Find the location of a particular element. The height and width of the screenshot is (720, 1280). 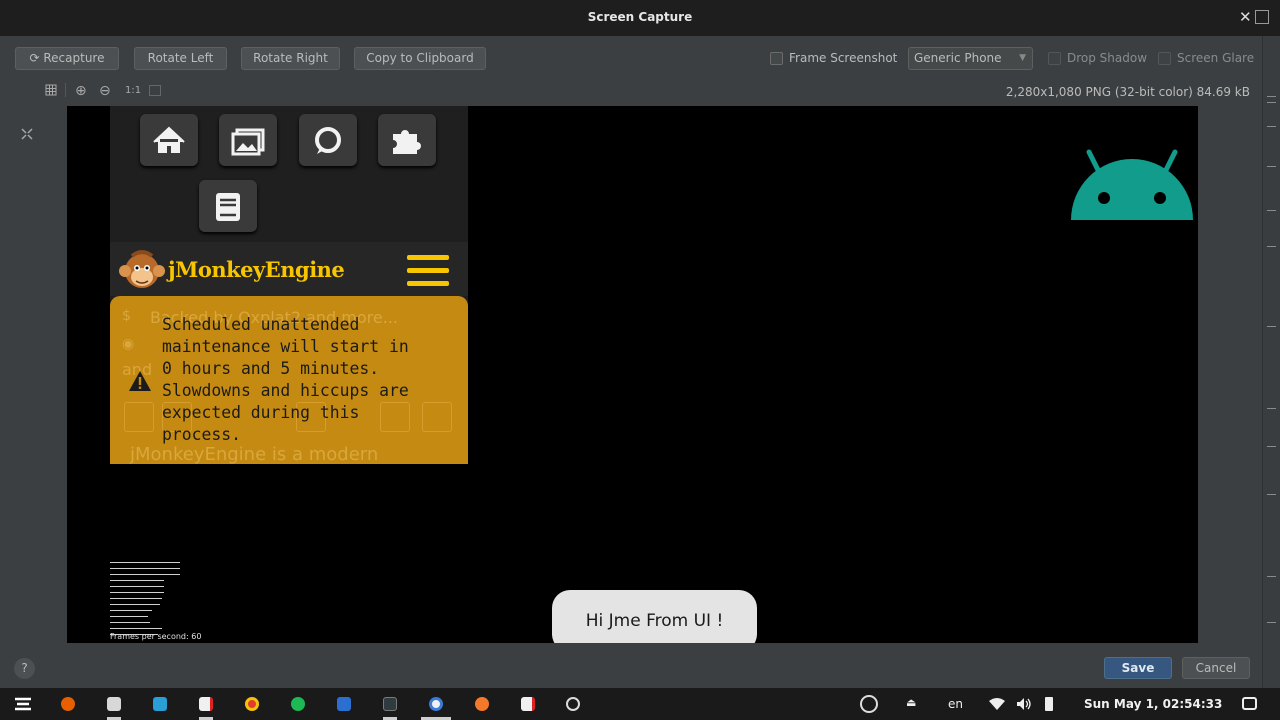

chat-icon is located at coordinates (328, 140).